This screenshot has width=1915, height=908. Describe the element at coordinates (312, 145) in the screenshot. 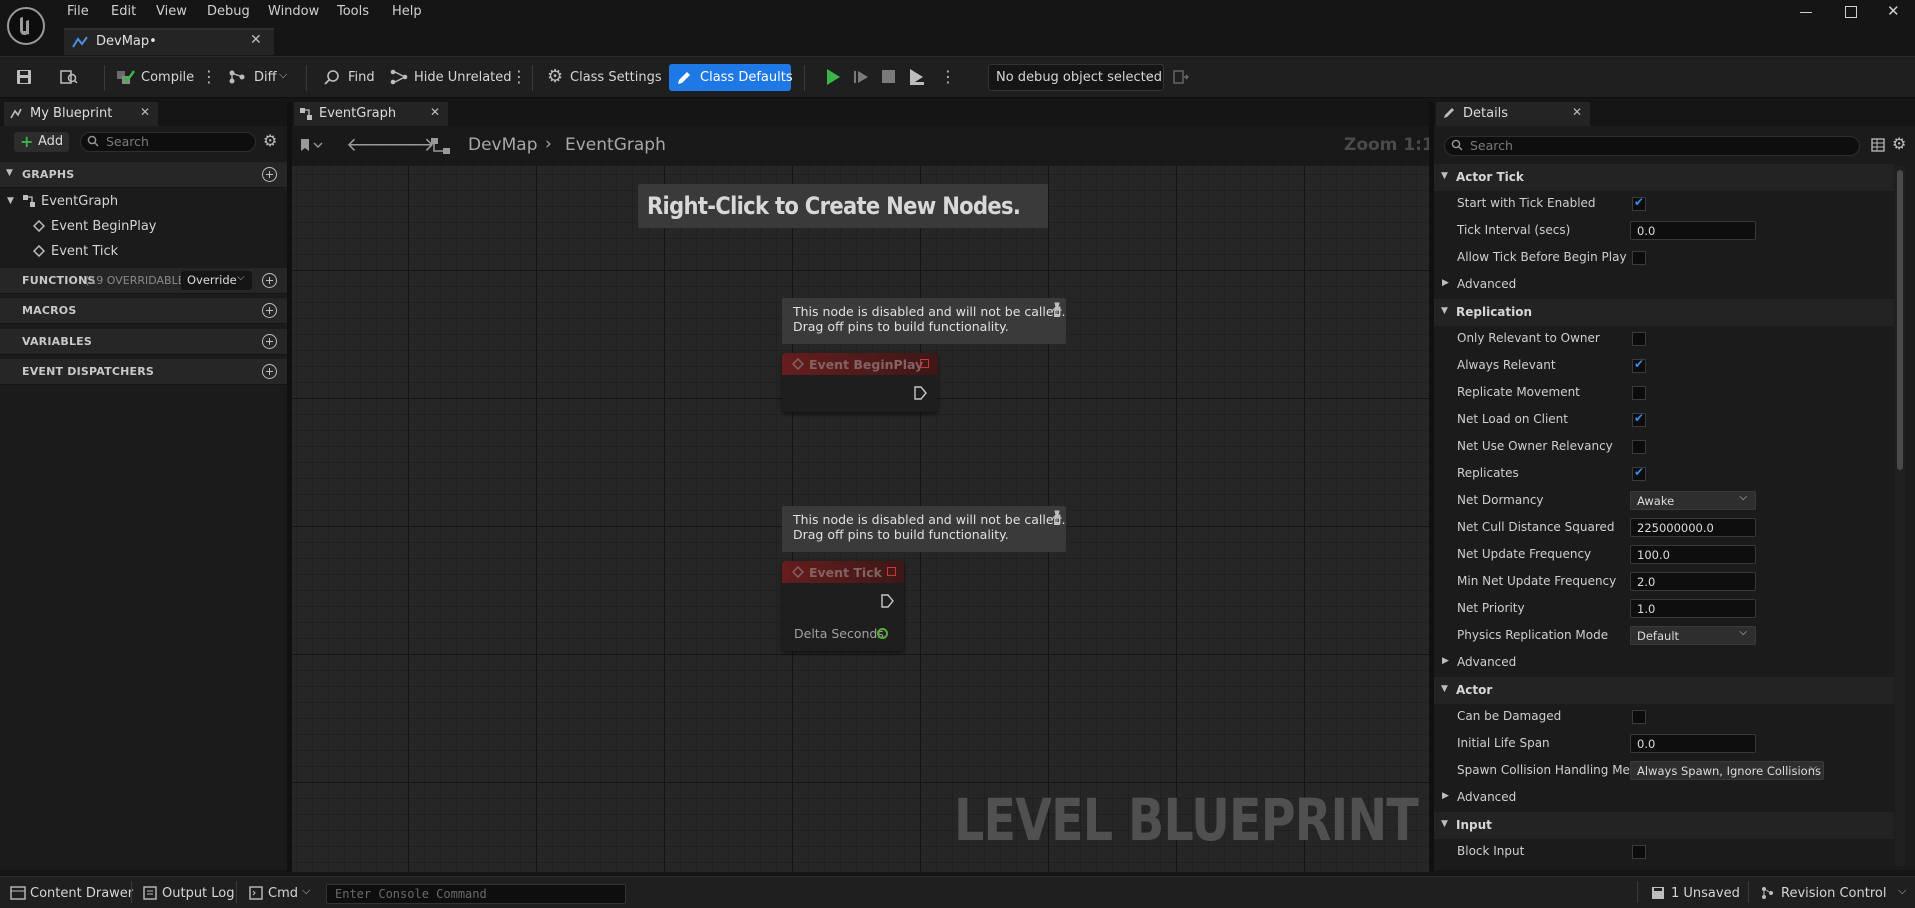

I see `bookmark-icon` at that location.